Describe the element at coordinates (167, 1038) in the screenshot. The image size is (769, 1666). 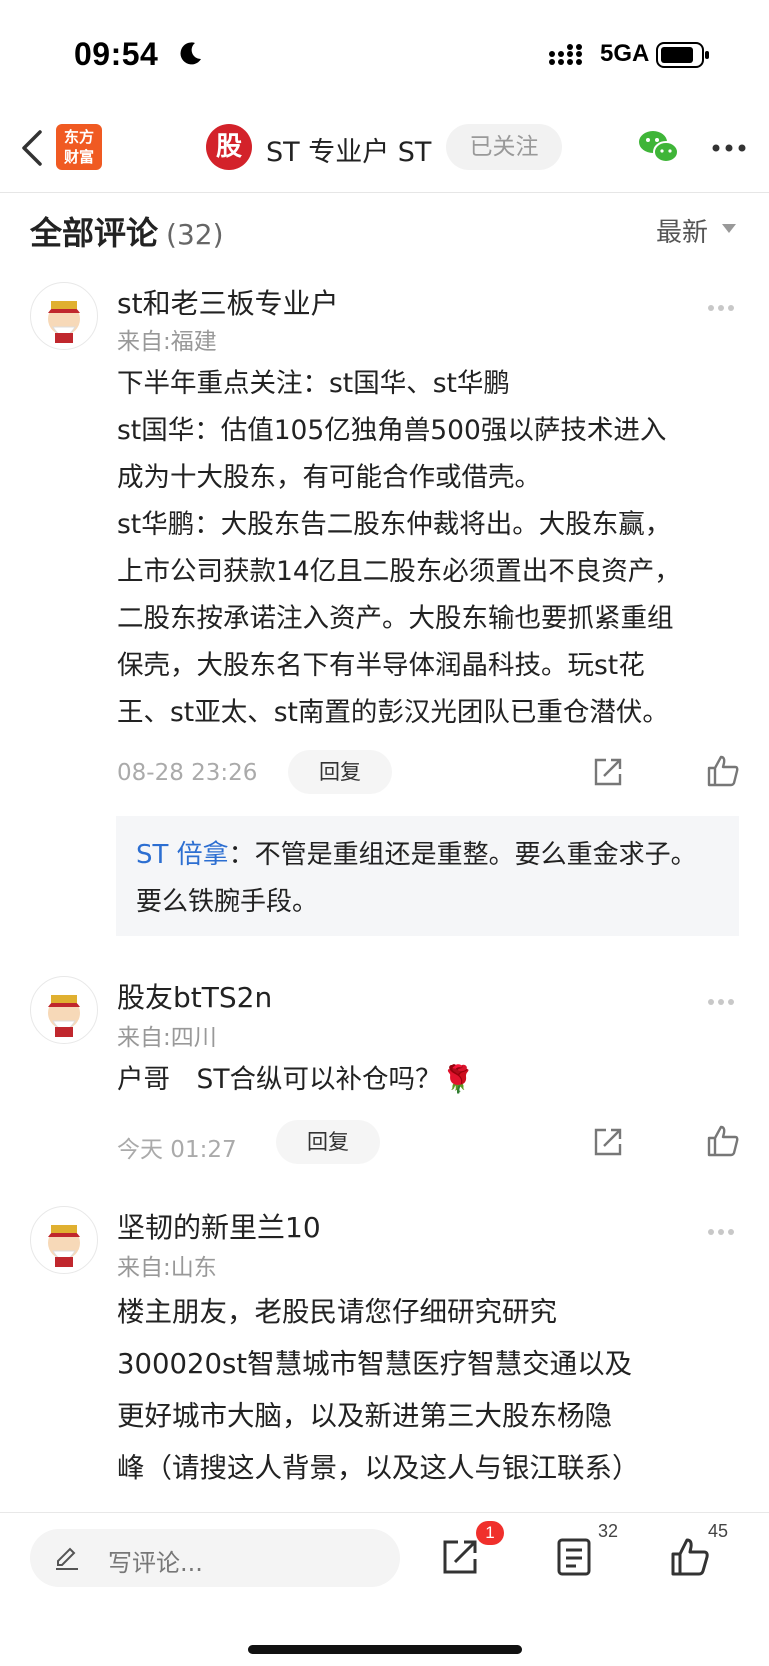
I see `location: 来自:四川` at that location.